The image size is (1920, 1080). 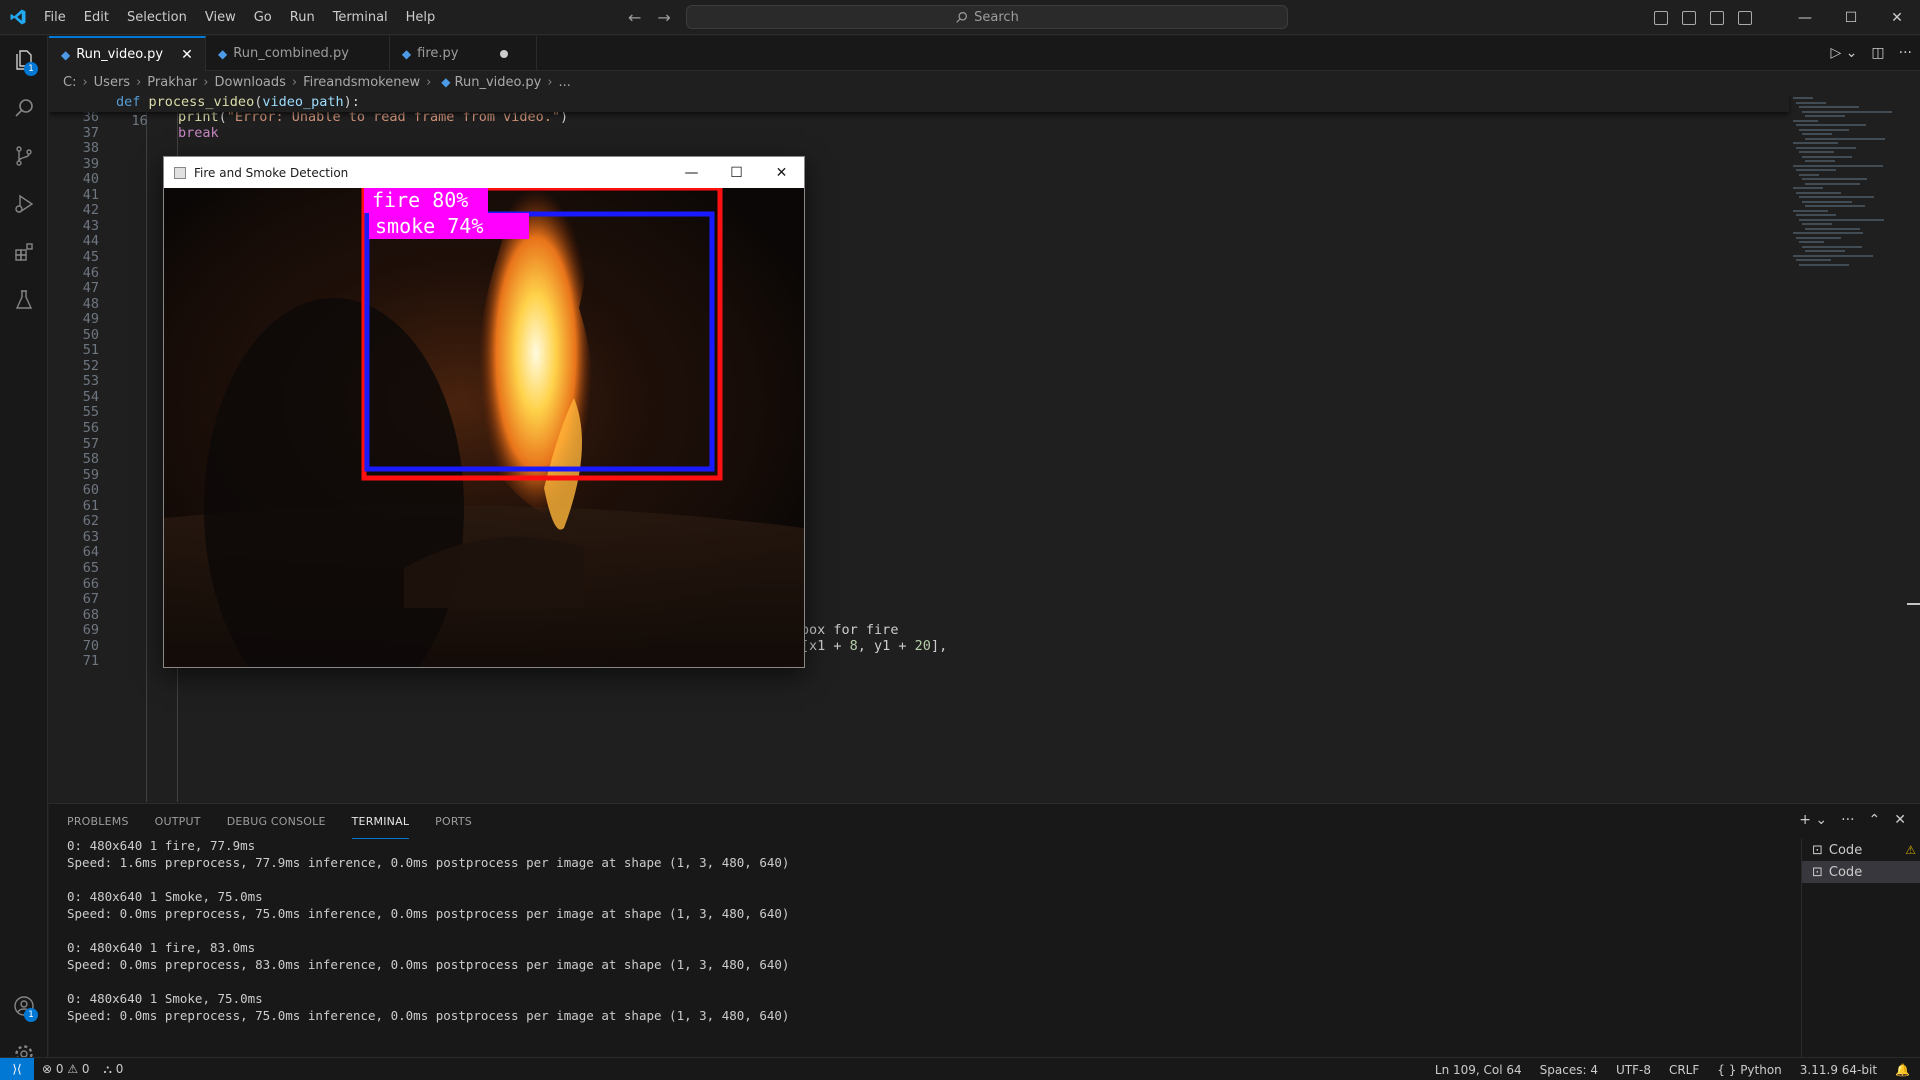 What do you see at coordinates (484, 172) in the screenshot?
I see `opencv-window-titlebar: Fire and Smoke Detection — ☐ ✕` at bounding box center [484, 172].